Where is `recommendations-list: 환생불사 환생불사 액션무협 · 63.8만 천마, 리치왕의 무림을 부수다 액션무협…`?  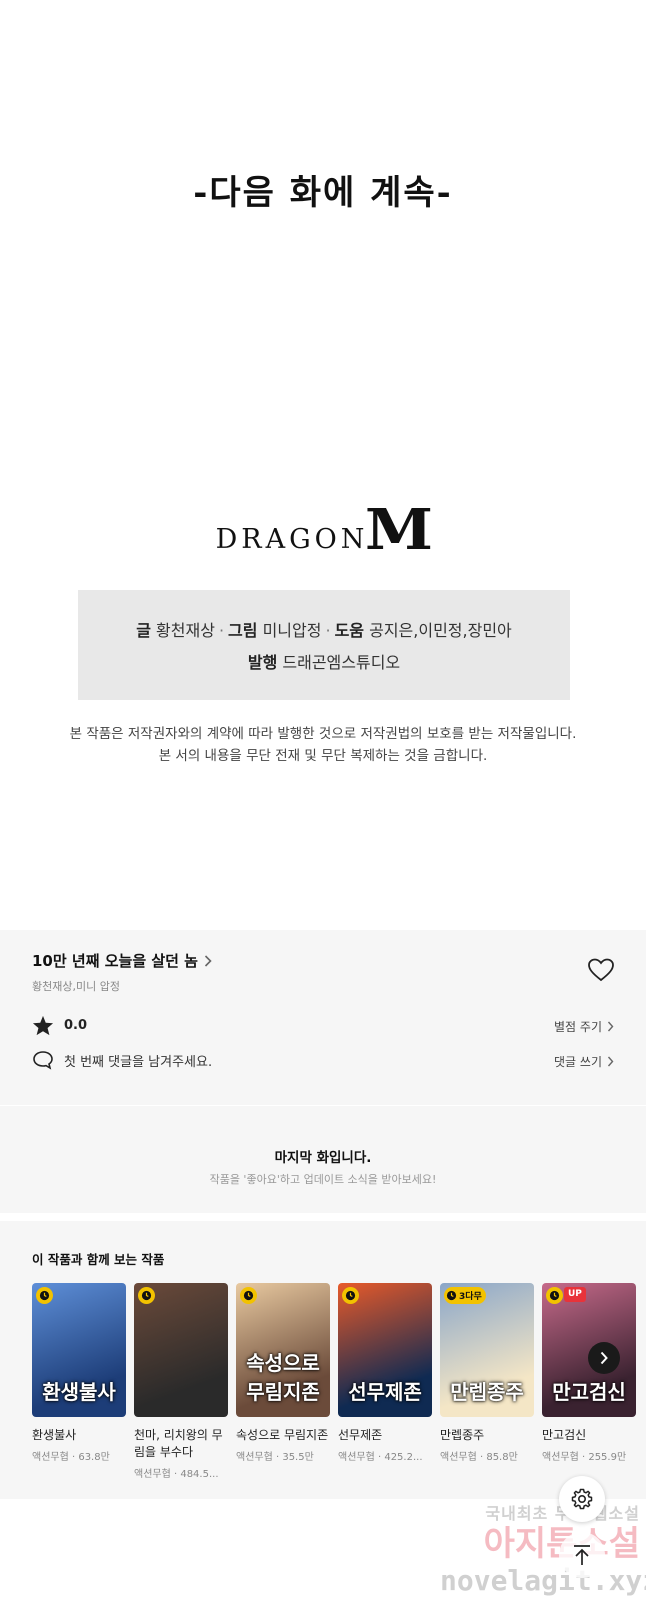 recommendations-list: 환생불사 환생불사 액션무협 · 63.8만 천마, 리치왕의 무림을 부수다 액션무협… is located at coordinates (334, 1381).